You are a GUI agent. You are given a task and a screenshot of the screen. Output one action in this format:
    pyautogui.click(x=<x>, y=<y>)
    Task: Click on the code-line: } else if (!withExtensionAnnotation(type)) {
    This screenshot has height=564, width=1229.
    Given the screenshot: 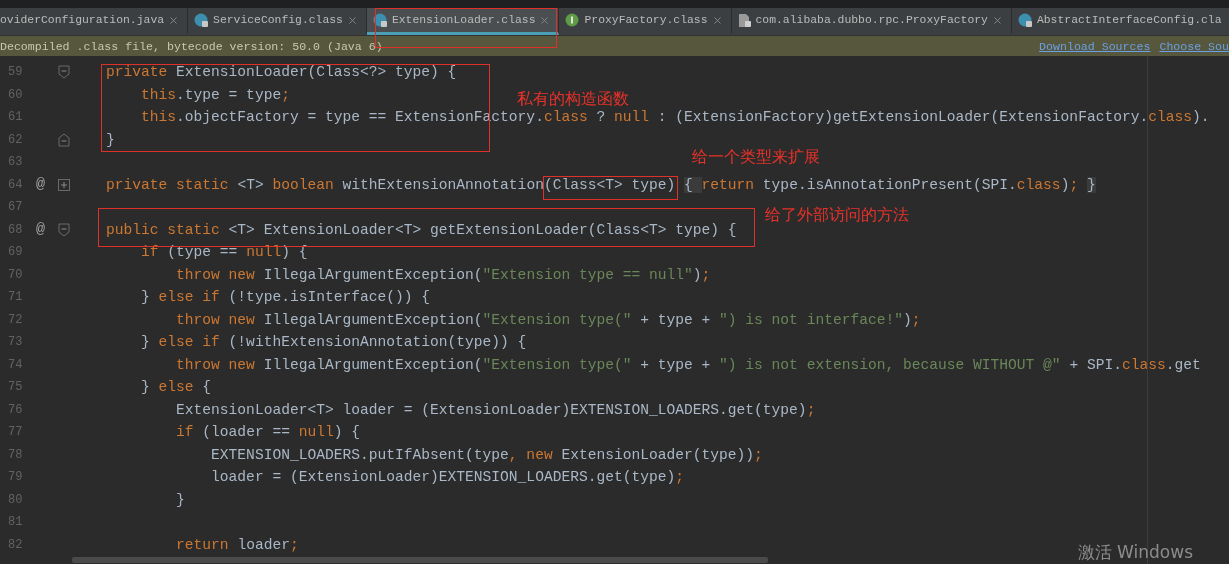 What is the action you would take?
    pyautogui.click(x=333, y=342)
    